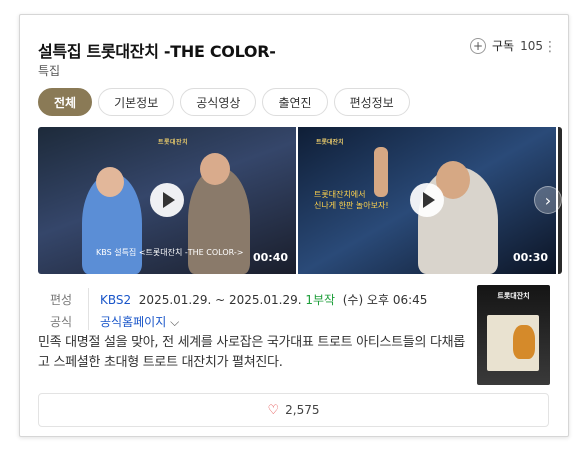 The height and width of the screenshot is (451, 586). Describe the element at coordinates (351, 200) in the screenshot. I see `video-overlay-text: 트롯대잔치에서 신나게 한판 놀아보자!` at that location.